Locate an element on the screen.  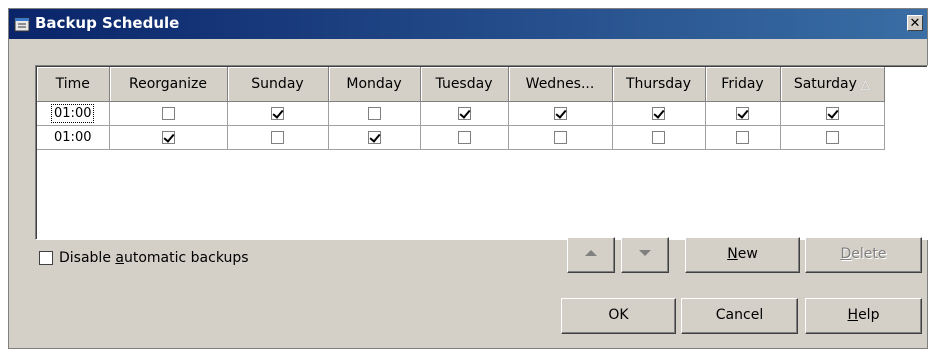
column-header-reorganize: Reorganize is located at coordinates (168, 84).